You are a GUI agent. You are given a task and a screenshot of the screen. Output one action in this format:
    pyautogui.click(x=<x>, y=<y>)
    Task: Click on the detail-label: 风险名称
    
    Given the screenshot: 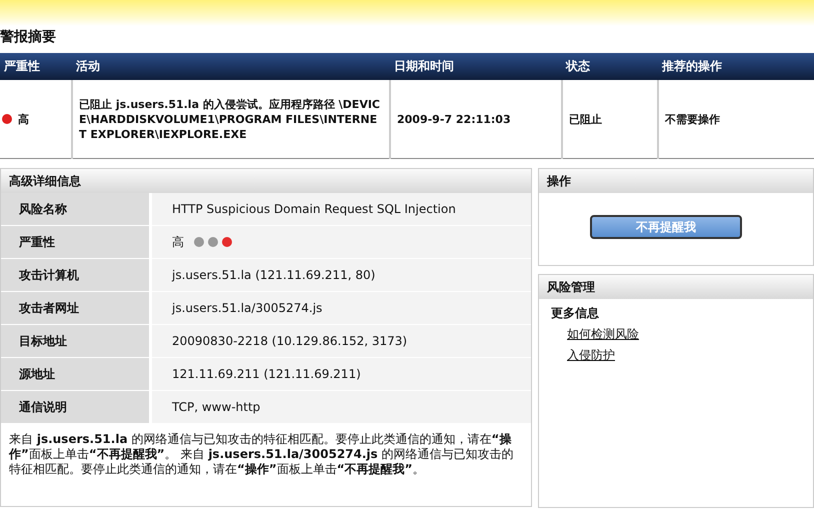 What is the action you would take?
    pyautogui.click(x=76, y=209)
    